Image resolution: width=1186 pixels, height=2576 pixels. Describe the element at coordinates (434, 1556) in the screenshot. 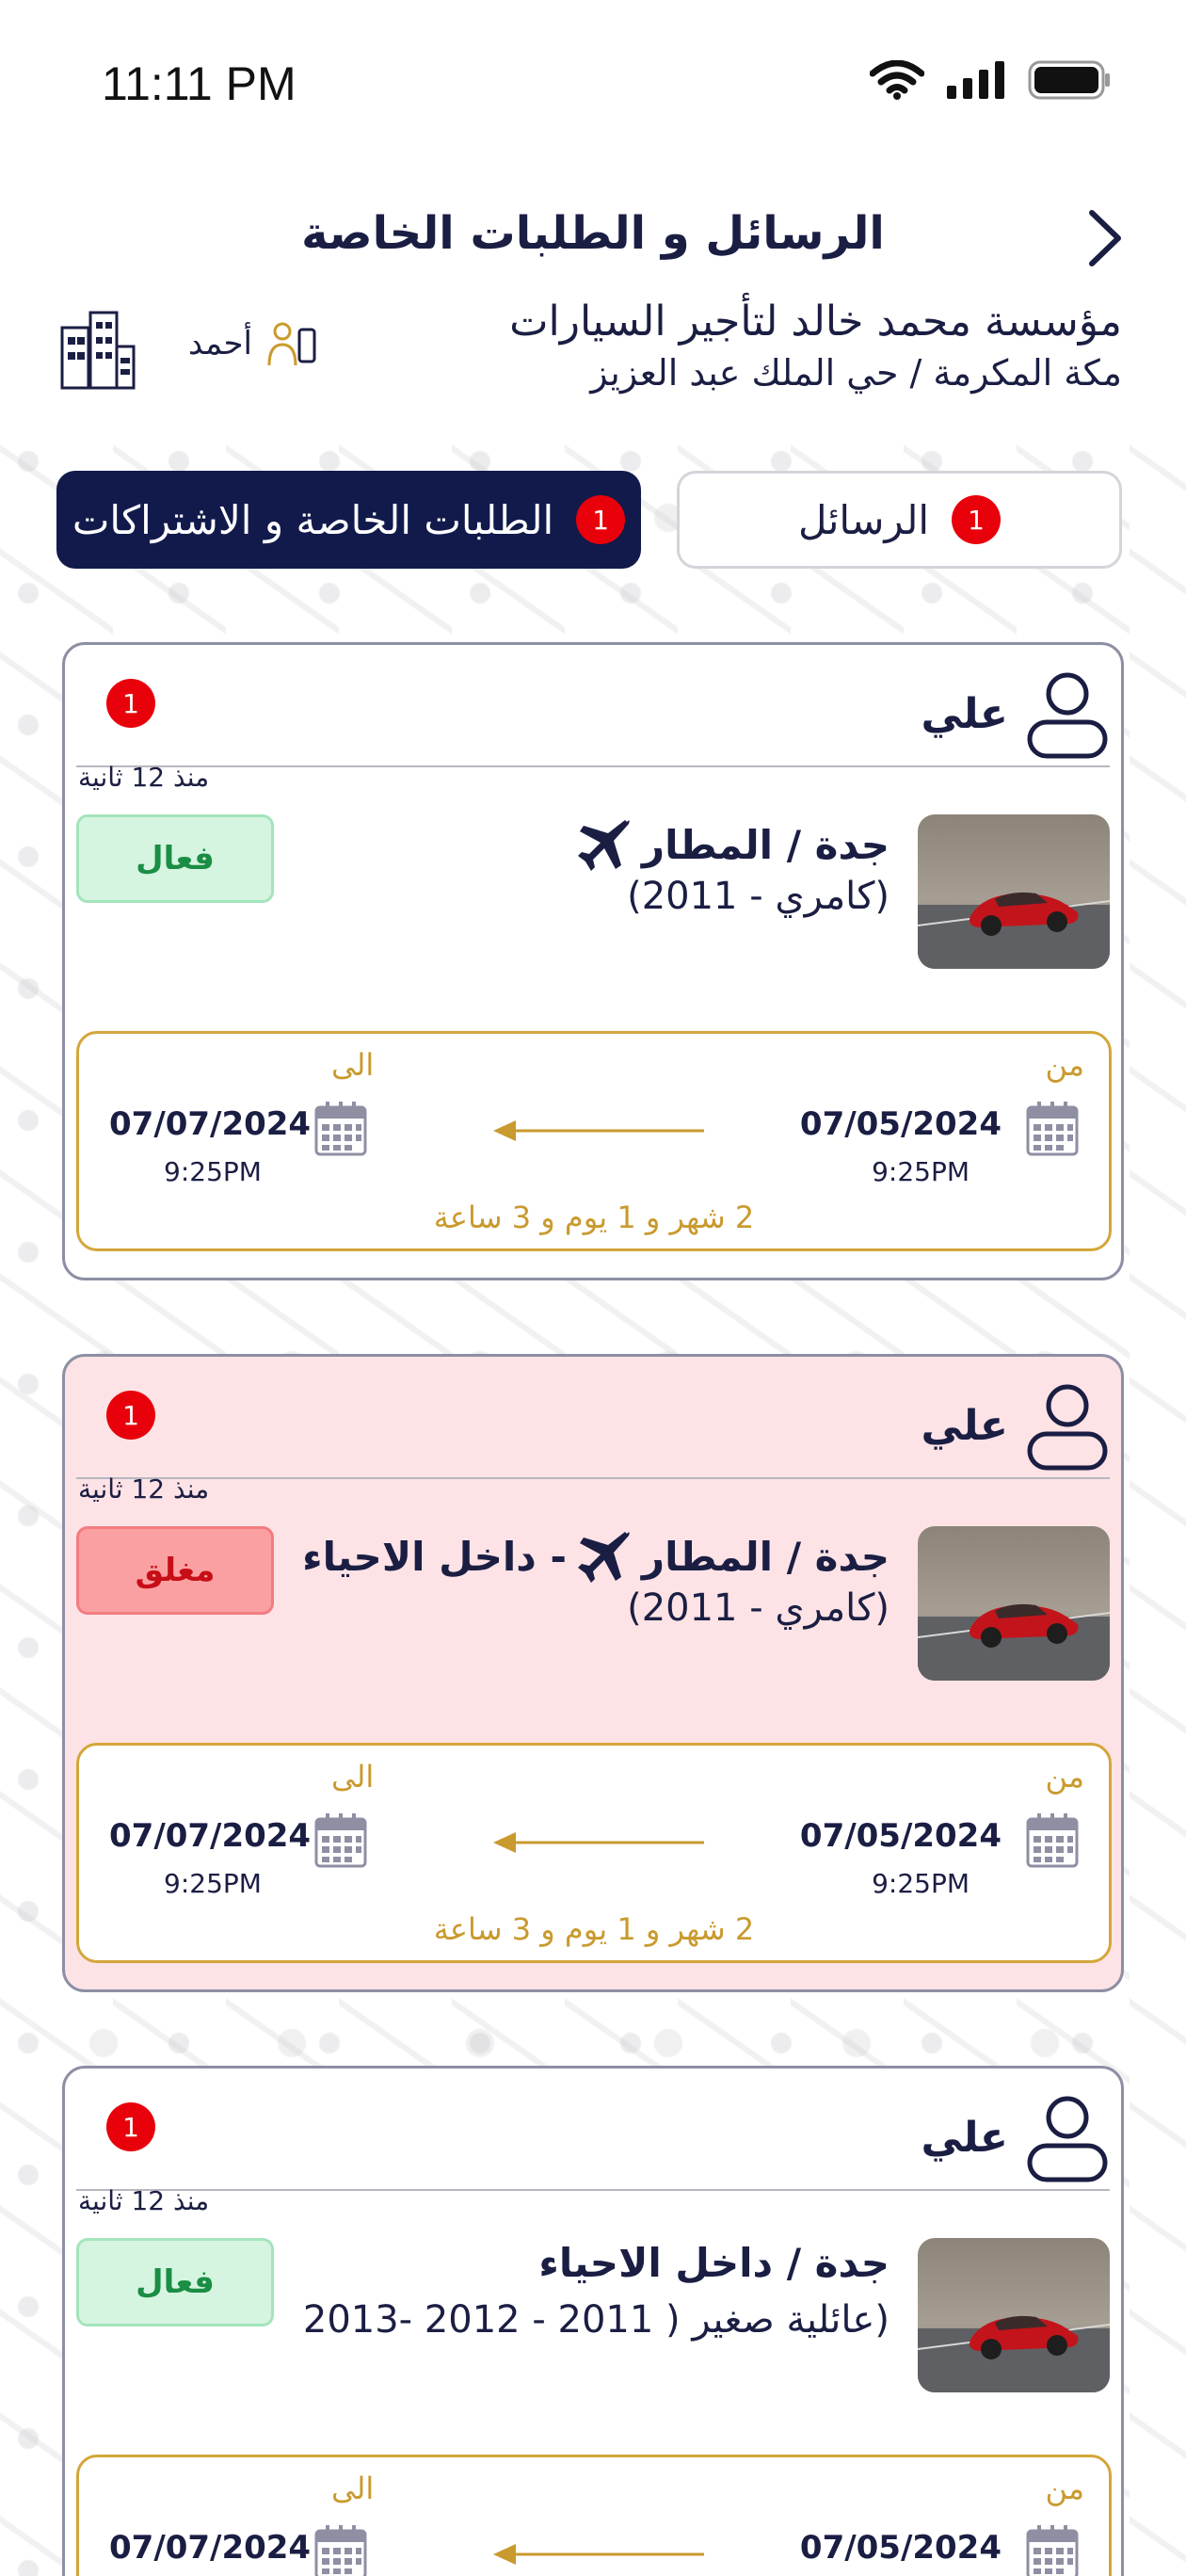

I see `route-suffix: - داخل الاحياء` at that location.